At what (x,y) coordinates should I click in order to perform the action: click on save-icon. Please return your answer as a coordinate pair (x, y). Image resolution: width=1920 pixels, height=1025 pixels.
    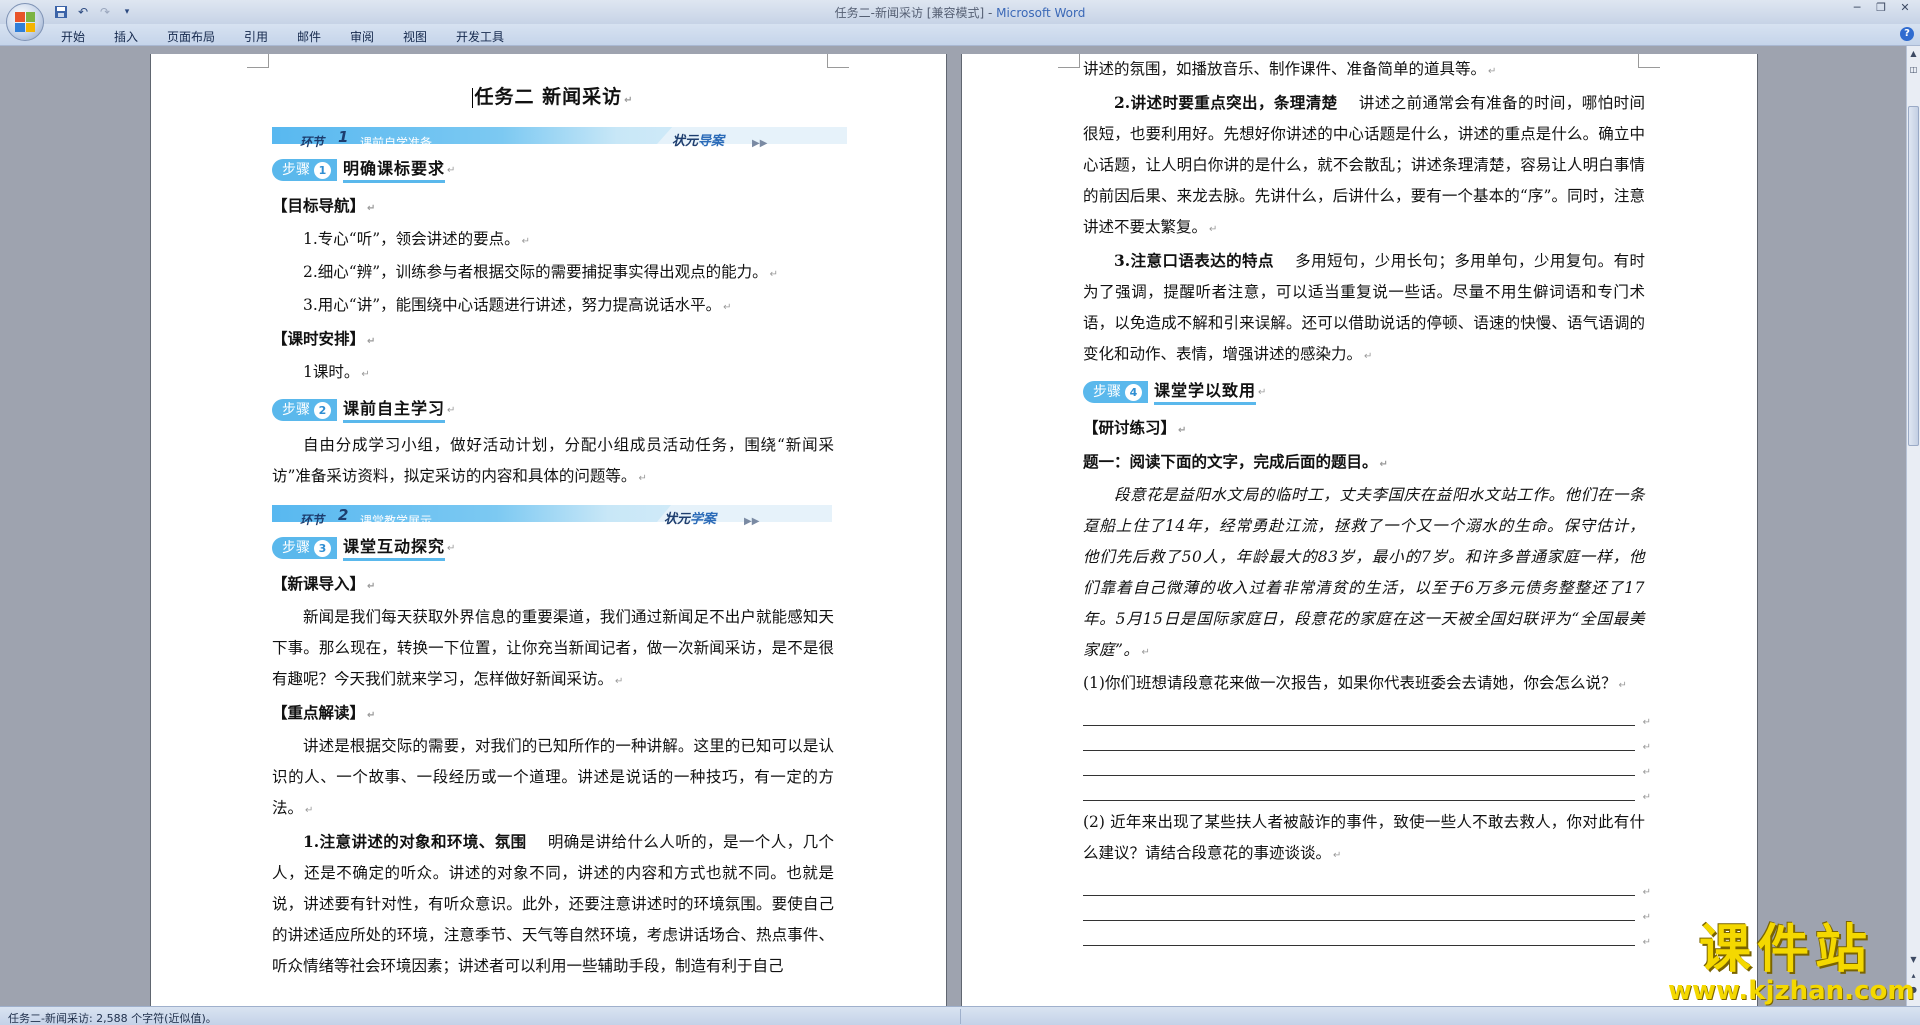
    Looking at the image, I should click on (61, 11).